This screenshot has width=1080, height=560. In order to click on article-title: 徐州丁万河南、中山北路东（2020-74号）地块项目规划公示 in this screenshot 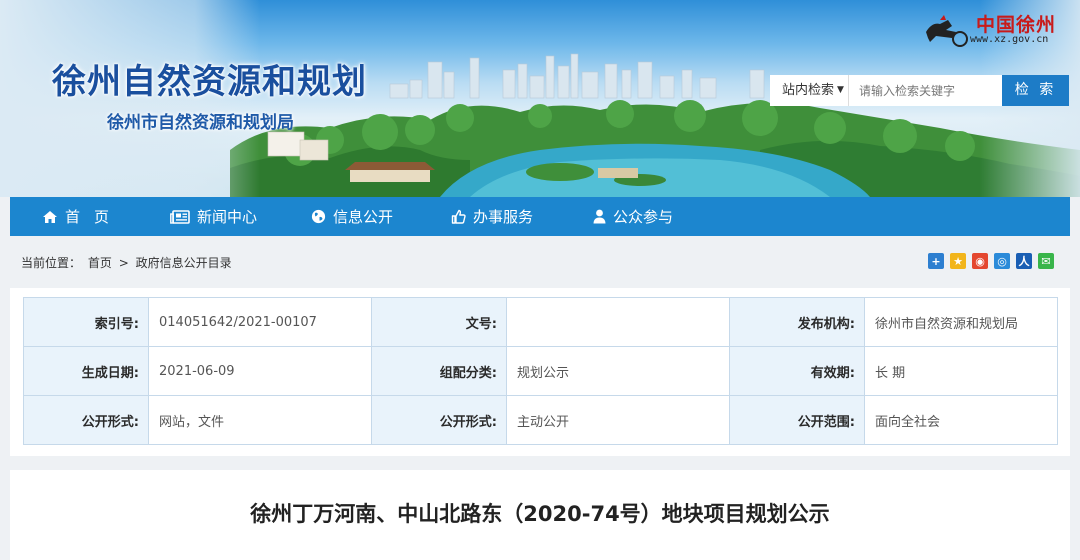, I will do `click(540, 514)`.